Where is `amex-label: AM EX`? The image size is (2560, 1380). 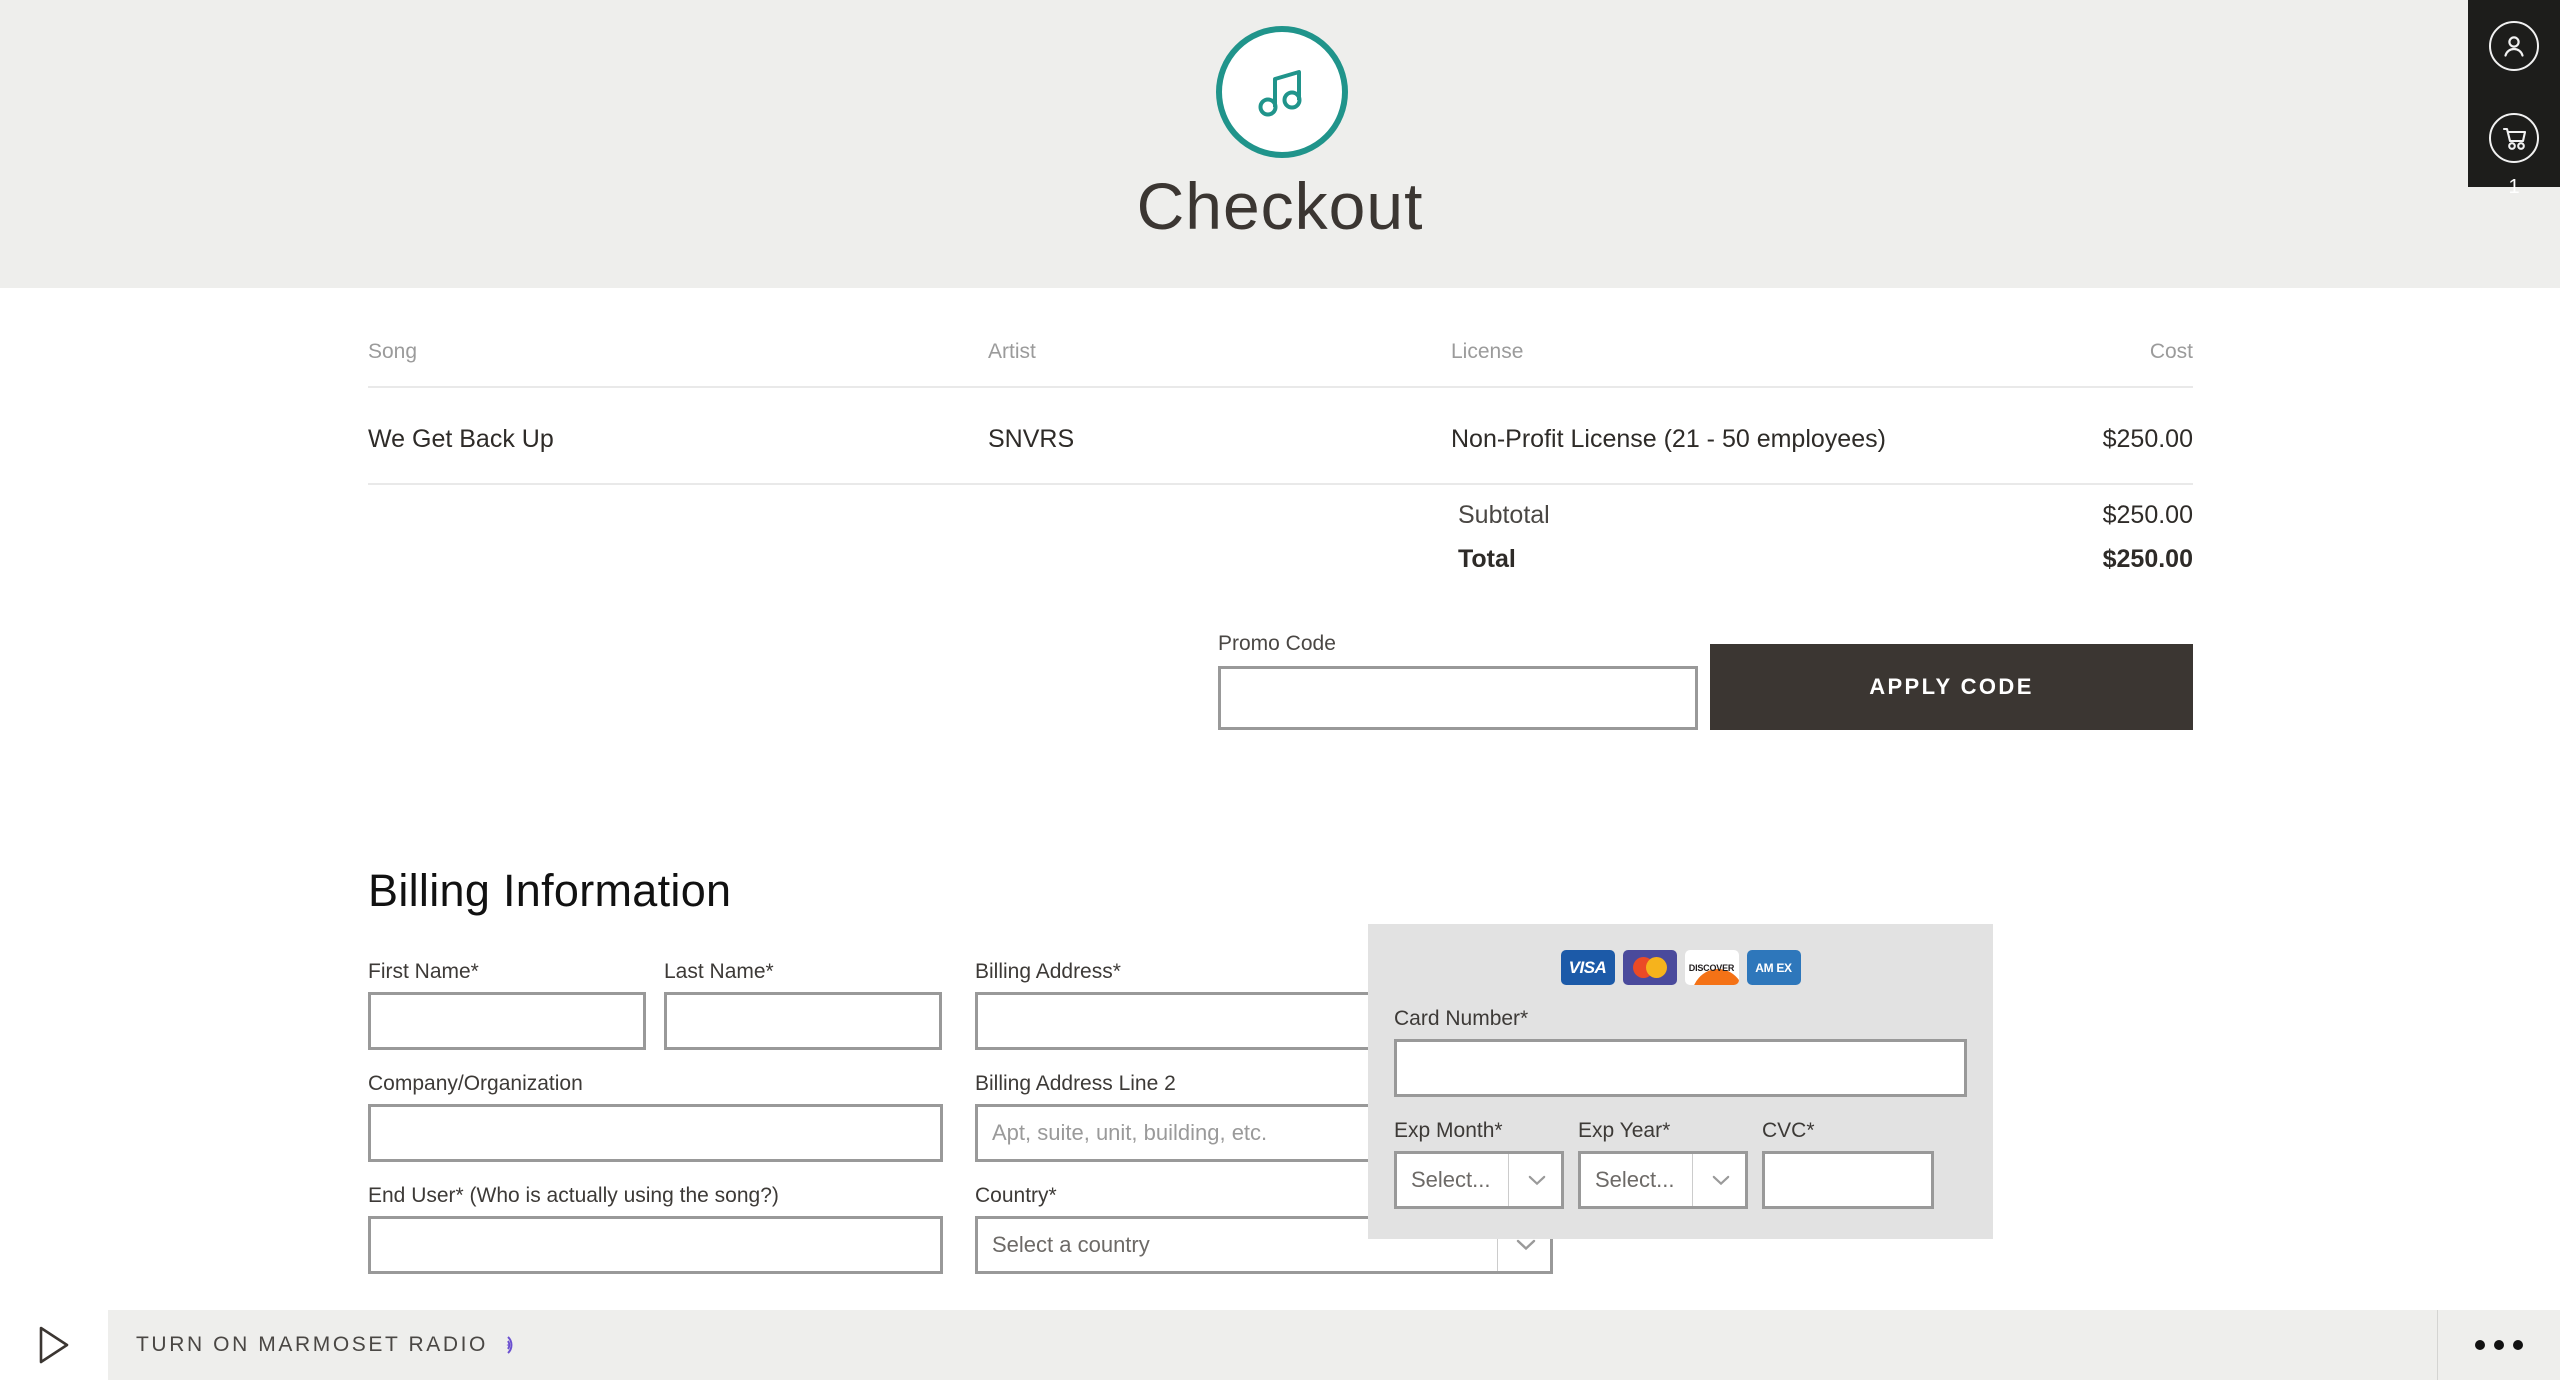 amex-label: AM EX is located at coordinates (1773, 967).